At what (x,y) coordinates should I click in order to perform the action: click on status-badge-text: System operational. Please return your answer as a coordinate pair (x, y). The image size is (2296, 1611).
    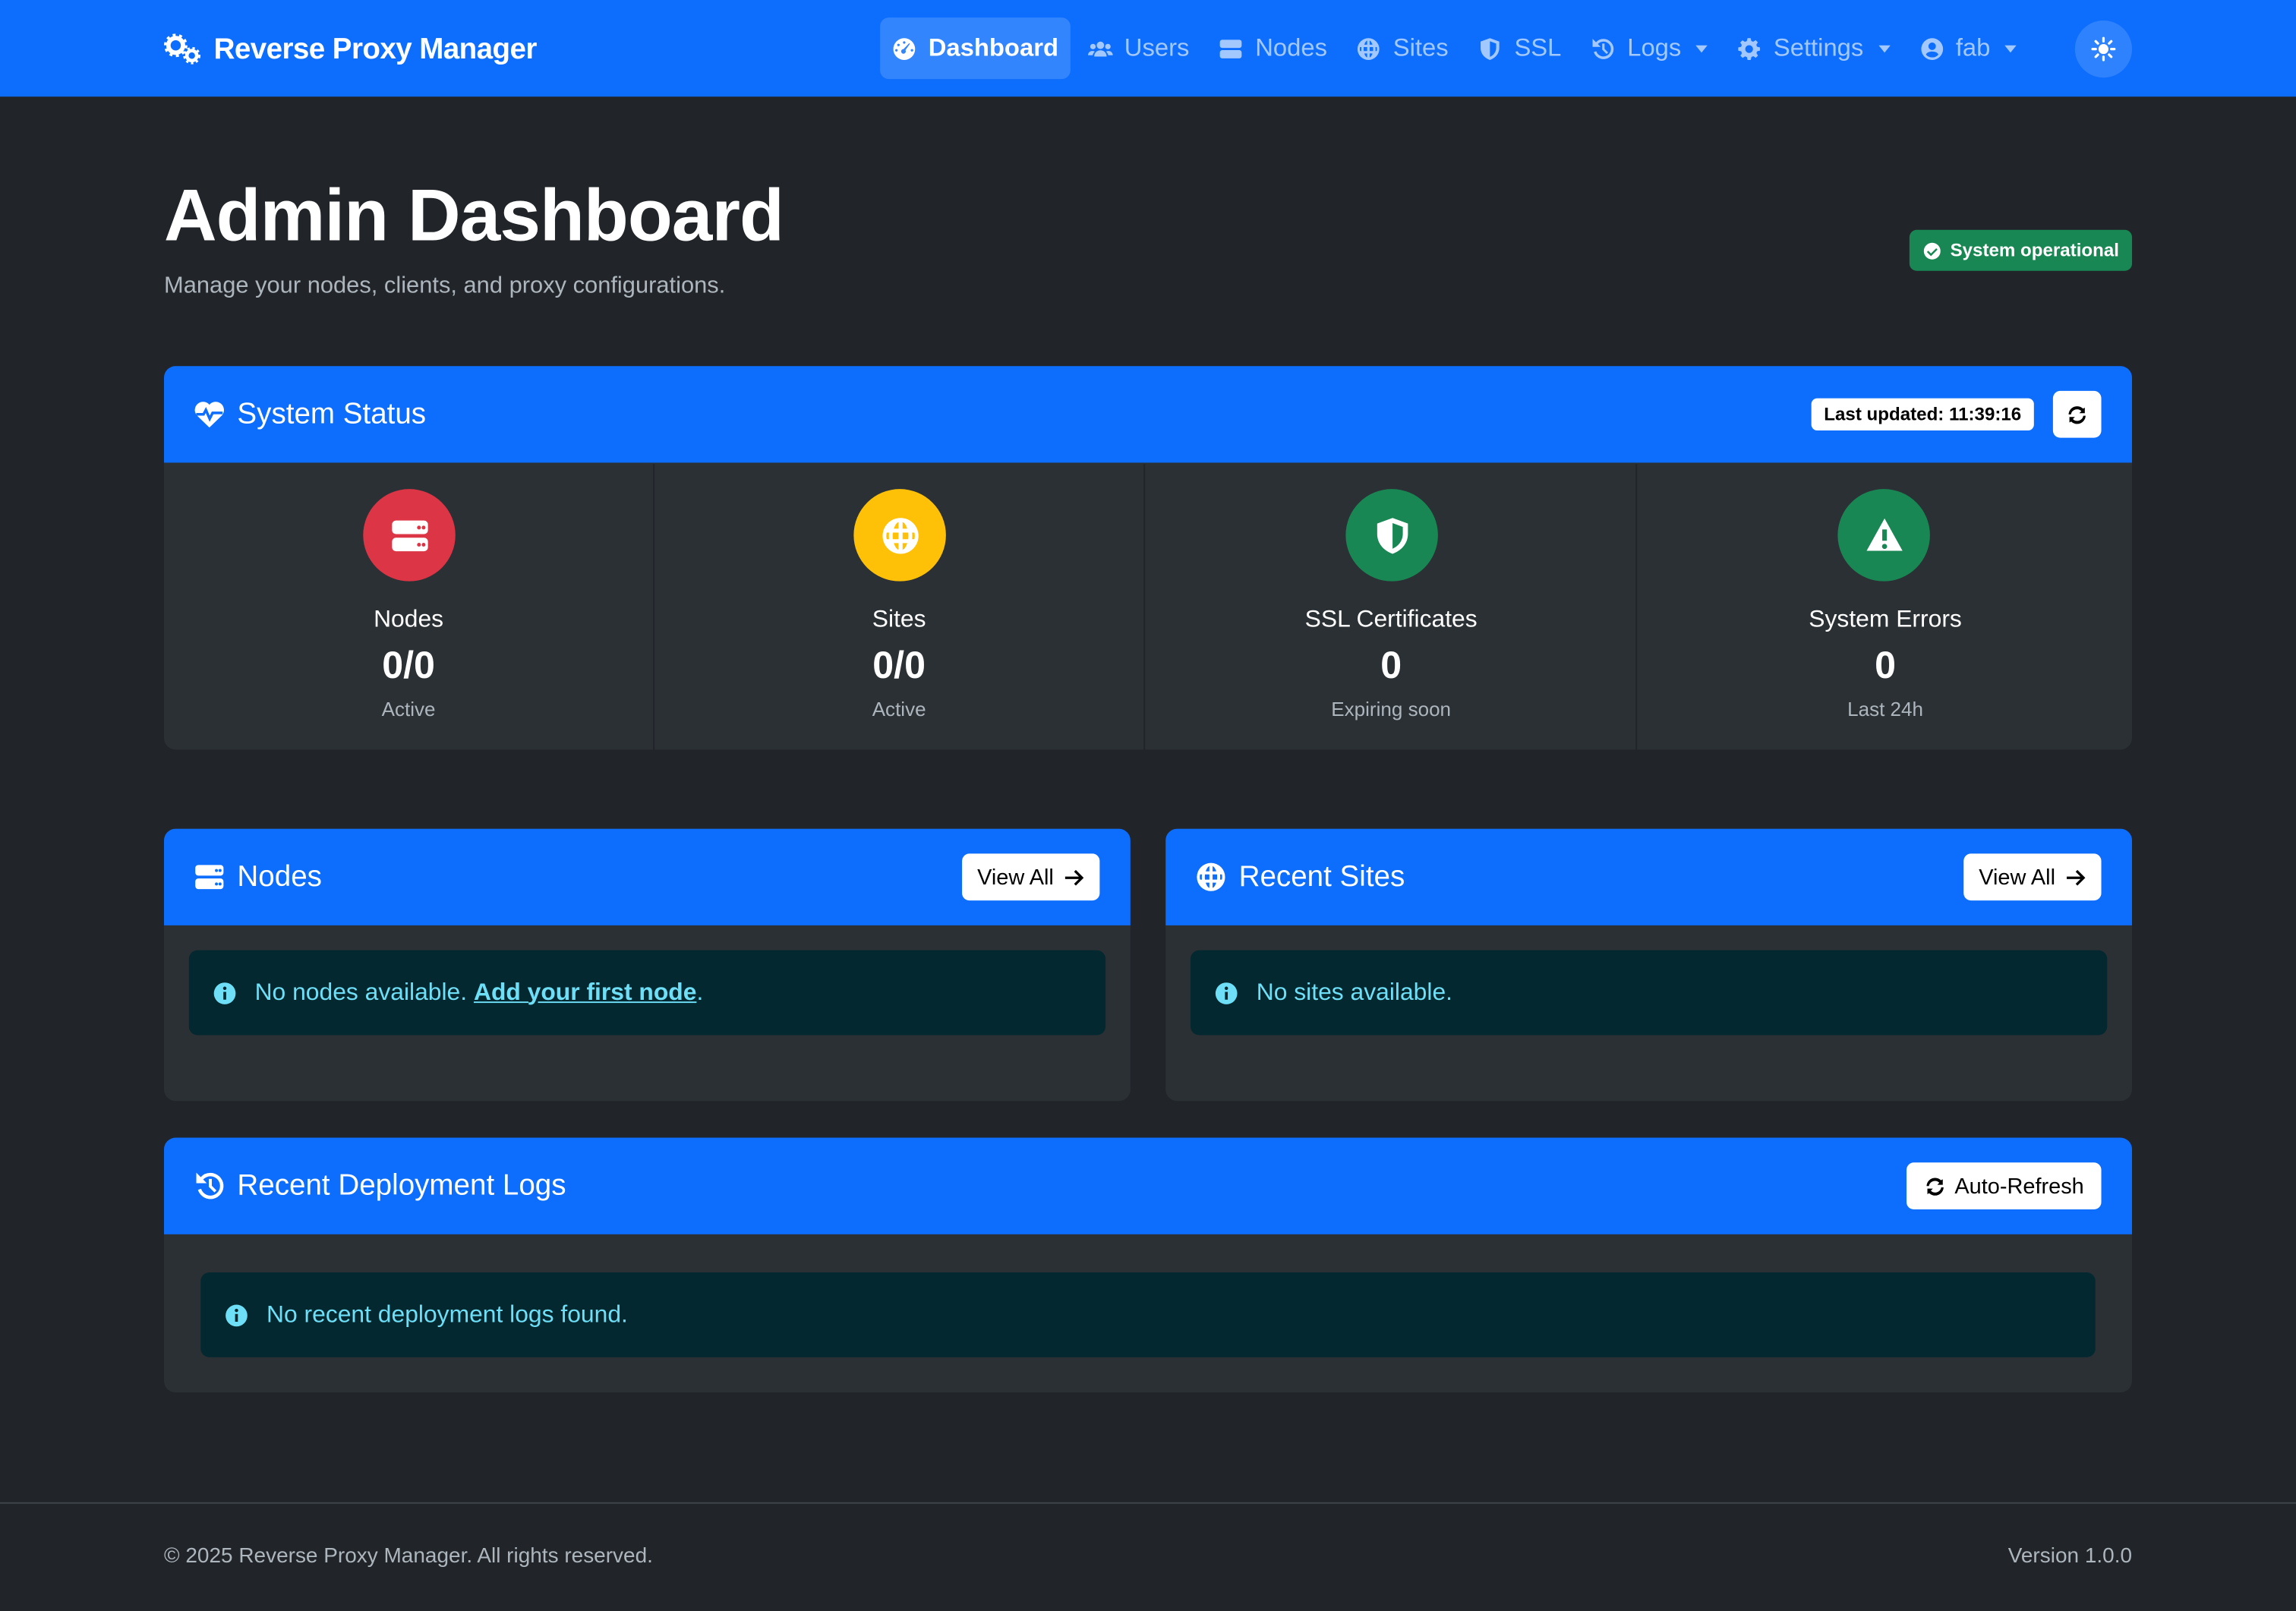
    Looking at the image, I should click on (2034, 250).